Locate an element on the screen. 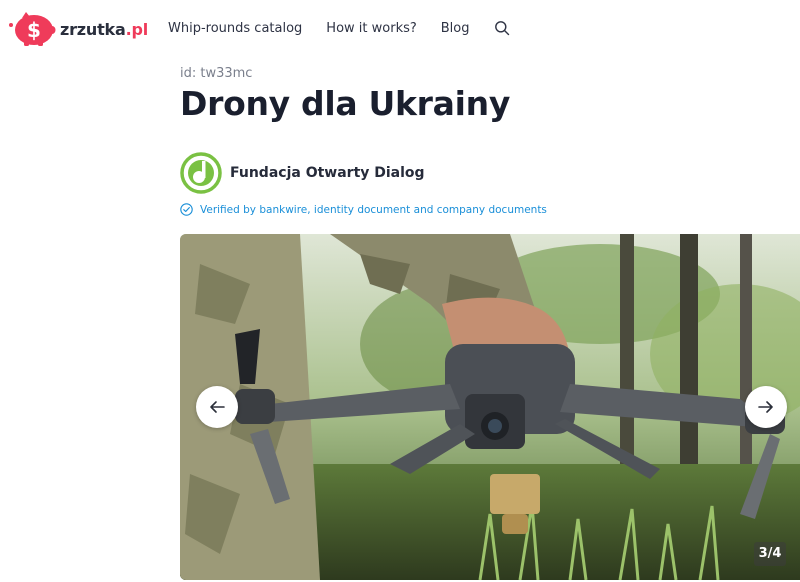 The height and width of the screenshot is (582, 800). organizer-name: Fundacja Otwarty Dialog is located at coordinates (327, 173).